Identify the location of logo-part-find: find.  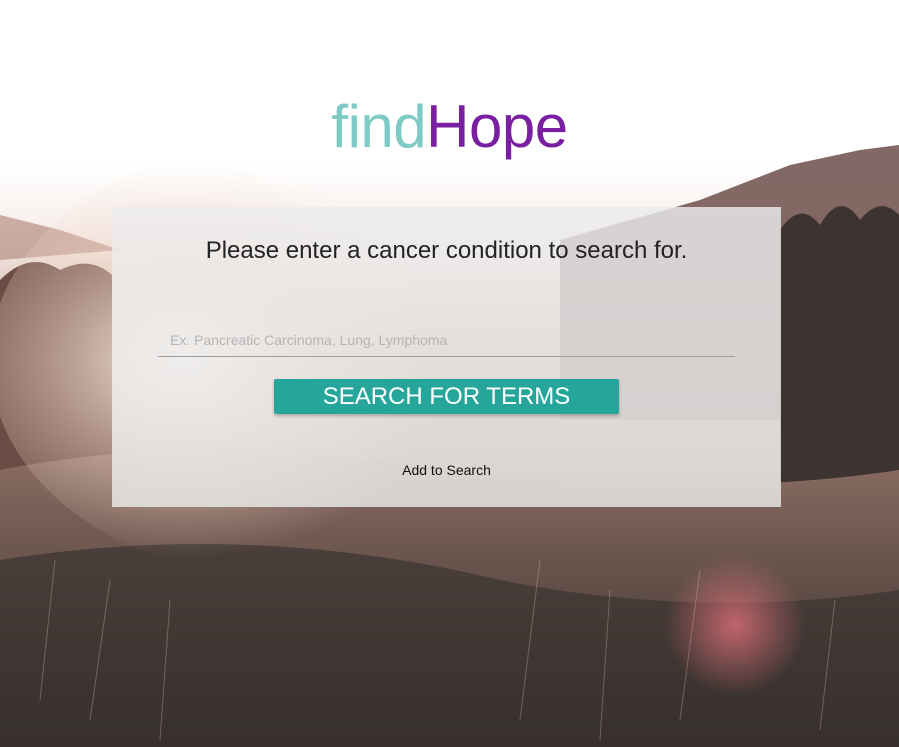
(379, 126).